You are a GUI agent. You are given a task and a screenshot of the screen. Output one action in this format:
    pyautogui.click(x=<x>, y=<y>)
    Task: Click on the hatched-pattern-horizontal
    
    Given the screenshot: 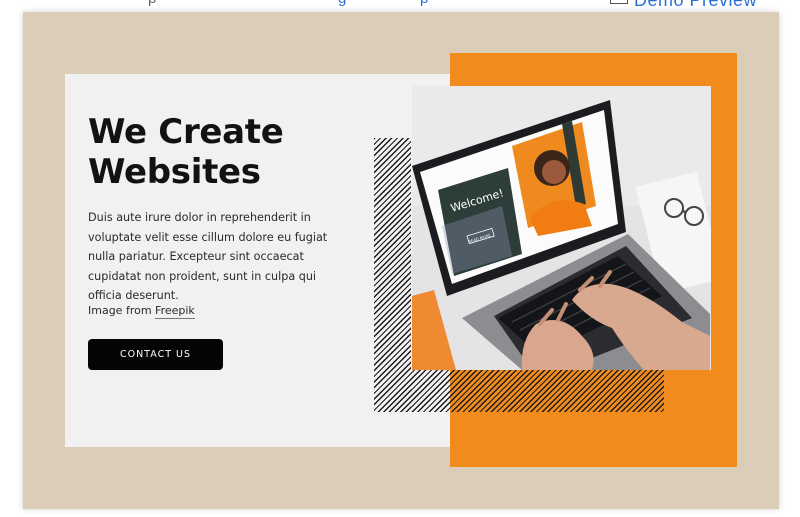 What is the action you would take?
    pyautogui.click(x=519, y=391)
    